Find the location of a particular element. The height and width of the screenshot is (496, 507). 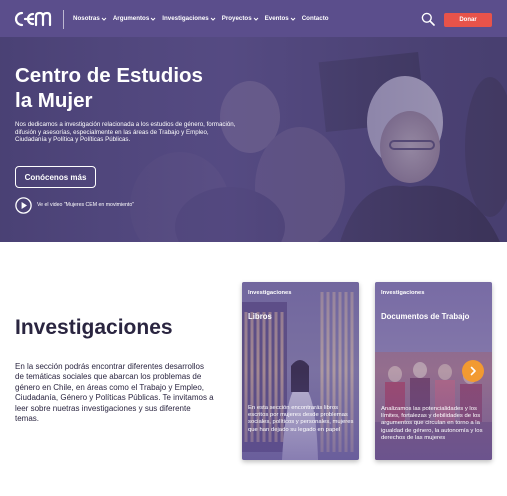

card-title: Libros is located at coordinates (260, 316).